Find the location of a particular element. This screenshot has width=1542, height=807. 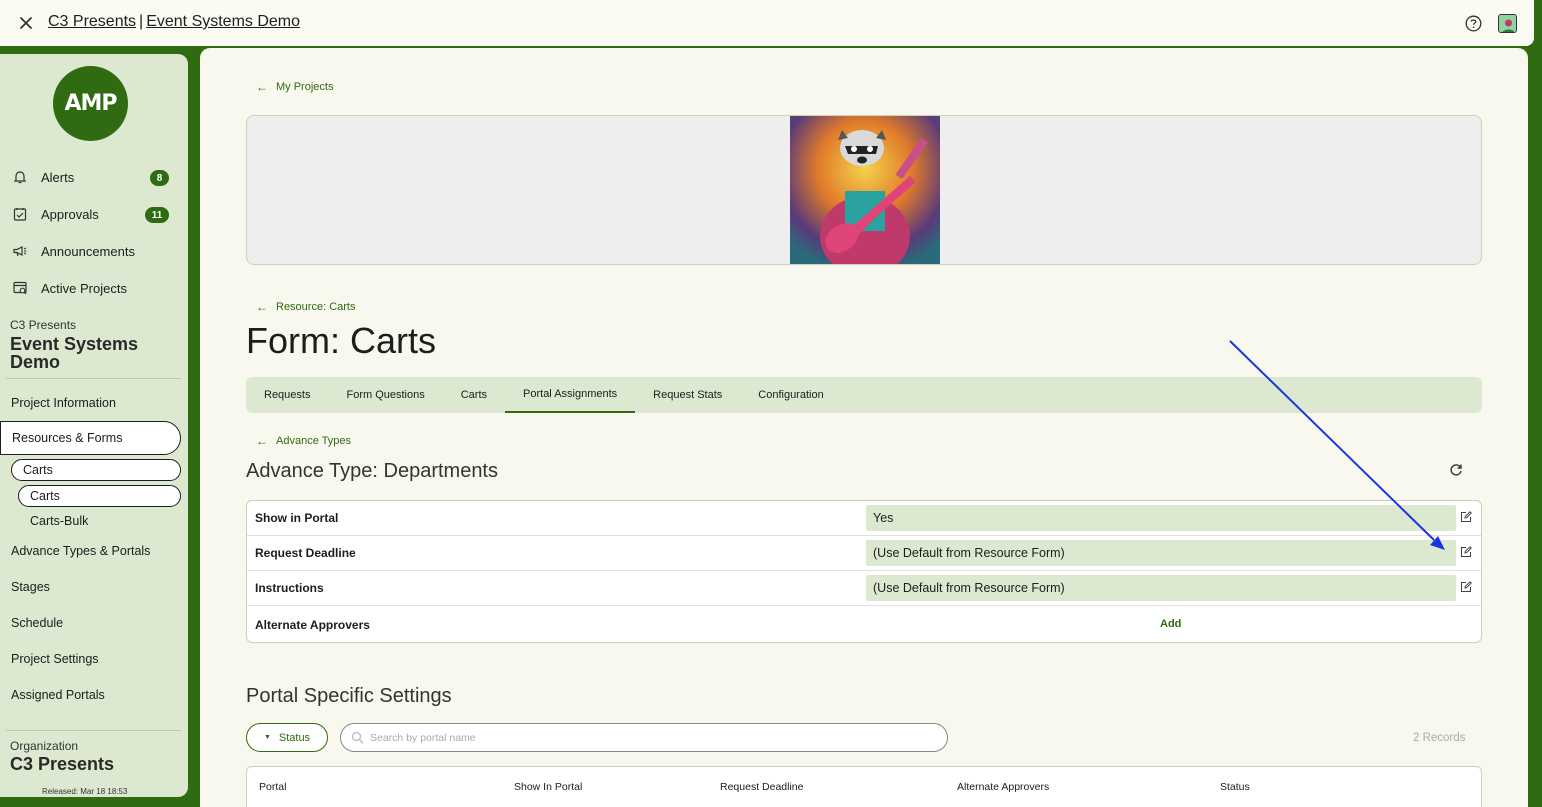

tab-carts: Carts is located at coordinates (474, 395).